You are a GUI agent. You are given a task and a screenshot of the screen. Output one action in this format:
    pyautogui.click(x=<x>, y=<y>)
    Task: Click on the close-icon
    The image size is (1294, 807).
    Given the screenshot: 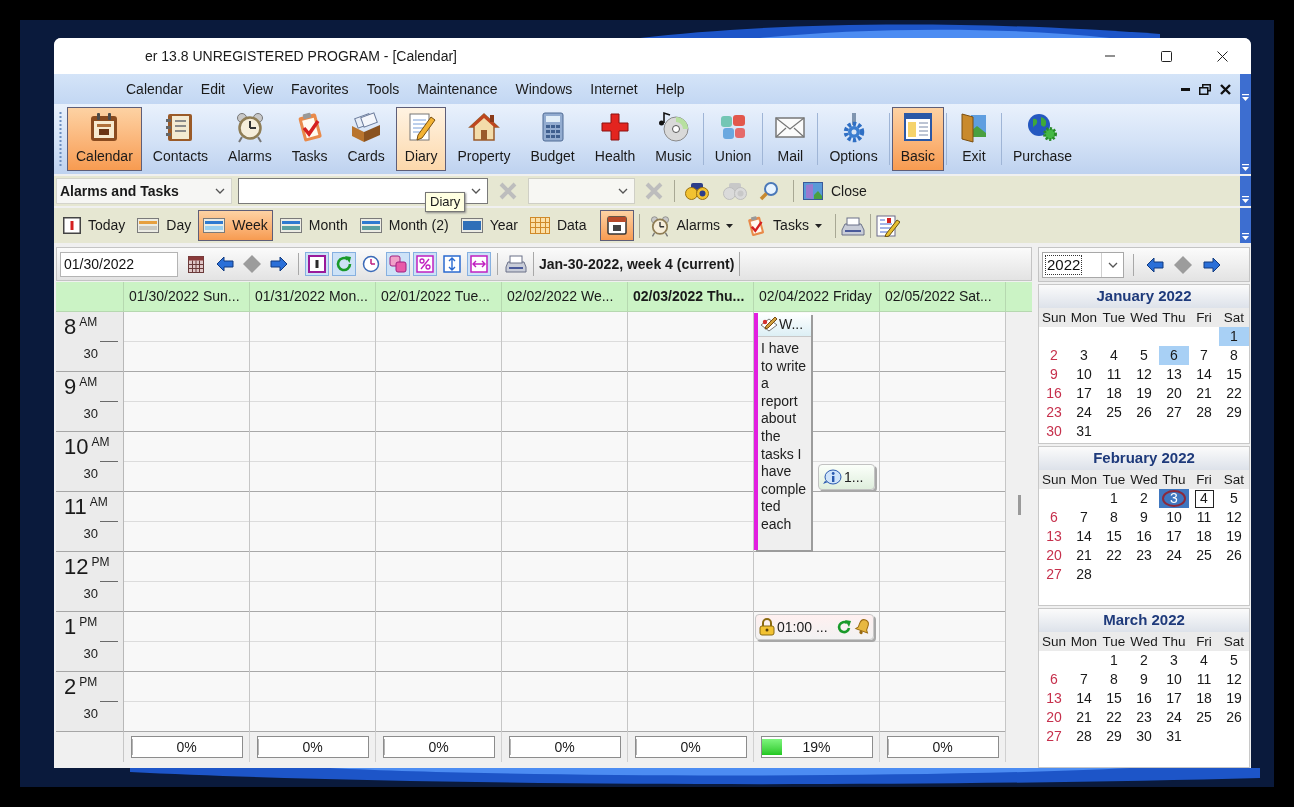 What is the action you would take?
    pyautogui.click(x=1225, y=89)
    